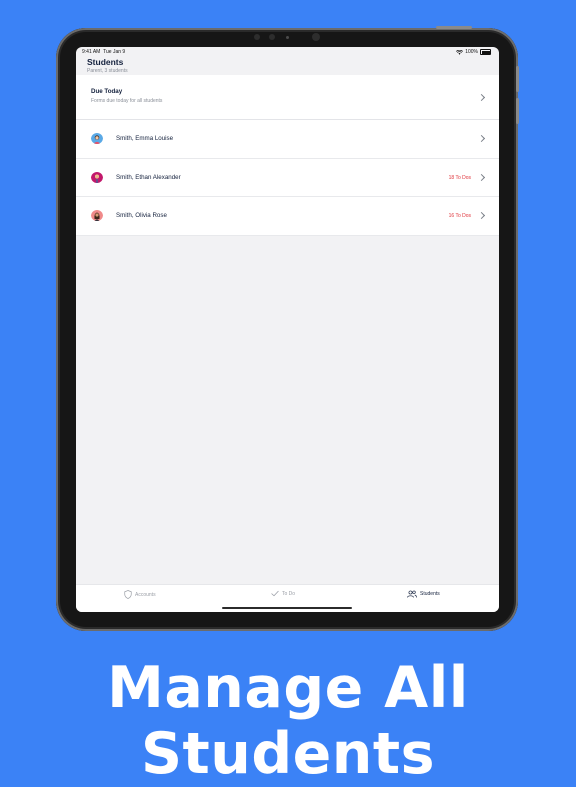  I want to click on users-icon, so click(412, 594).